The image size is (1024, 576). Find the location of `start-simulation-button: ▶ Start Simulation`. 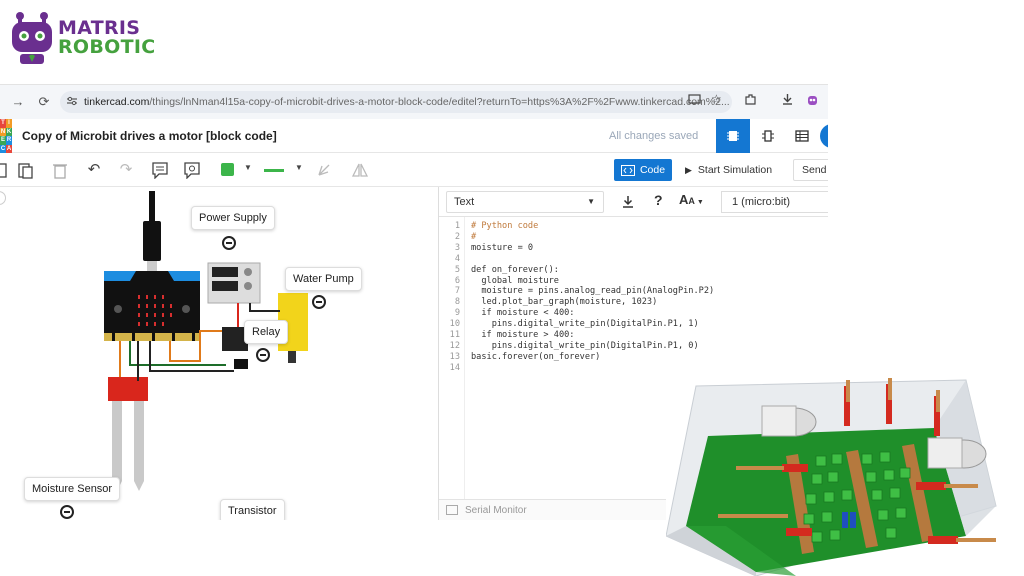

start-simulation-button: ▶ Start Simulation is located at coordinates (728, 170).